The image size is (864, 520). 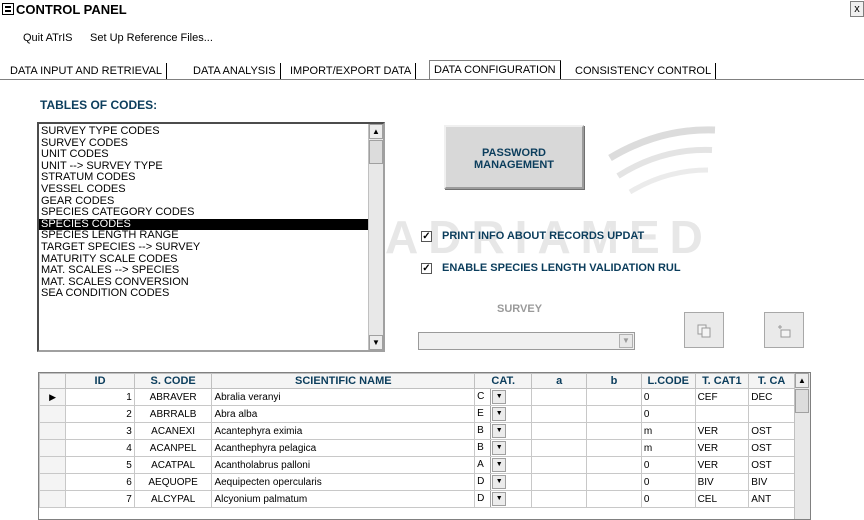 What do you see at coordinates (857, 9) in the screenshot?
I see `close-button: x` at bounding box center [857, 9].